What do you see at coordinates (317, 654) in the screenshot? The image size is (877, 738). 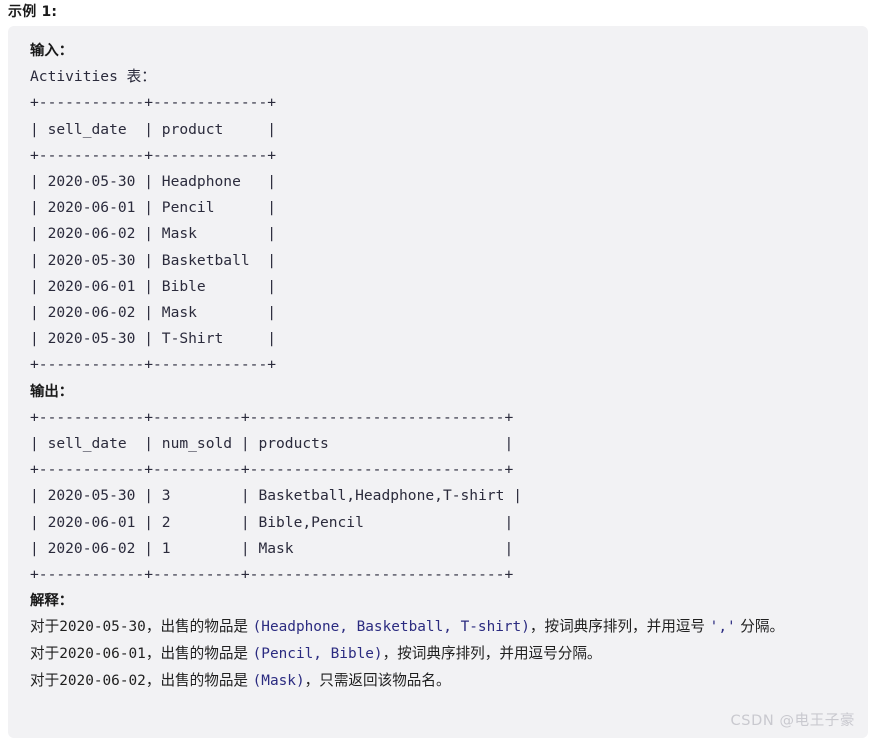 I see `explanation-line-2-code: (Pencil, Bible)` at bounding box center [317, 654].